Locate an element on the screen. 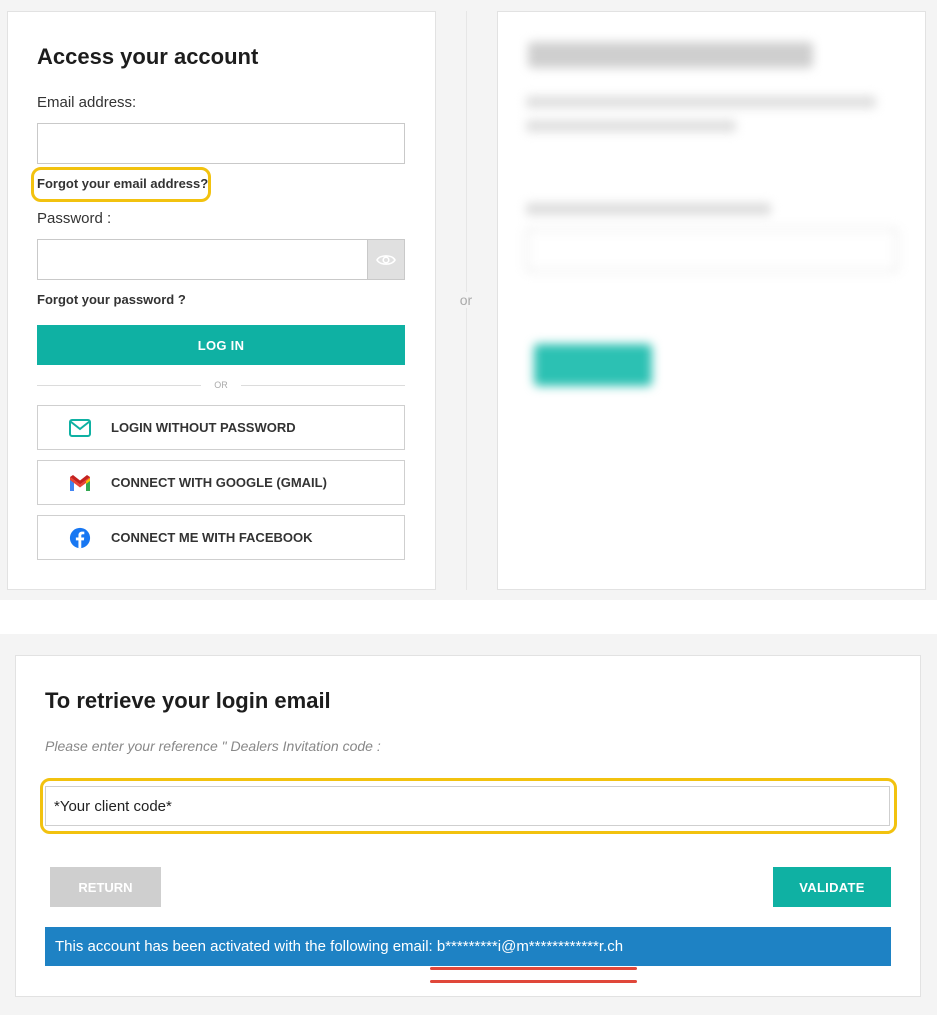 This screenshot has width=937, height=1015. google-connect-button: CONNECT WITH GOOGLE (GMAIL) is located at coordinates (221, 482).